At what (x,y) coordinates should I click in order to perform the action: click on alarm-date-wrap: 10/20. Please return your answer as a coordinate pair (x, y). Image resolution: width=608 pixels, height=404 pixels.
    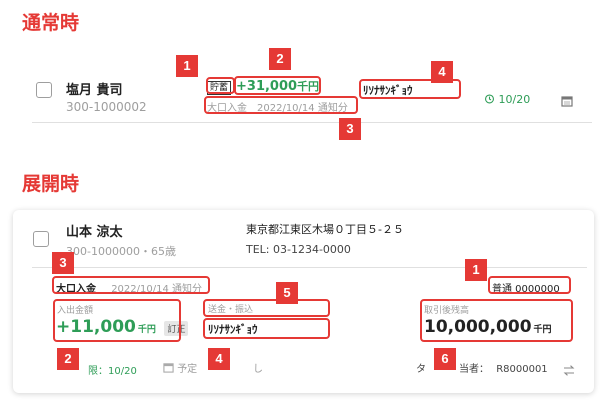
    Looking at the image, I should click on (507, 99).